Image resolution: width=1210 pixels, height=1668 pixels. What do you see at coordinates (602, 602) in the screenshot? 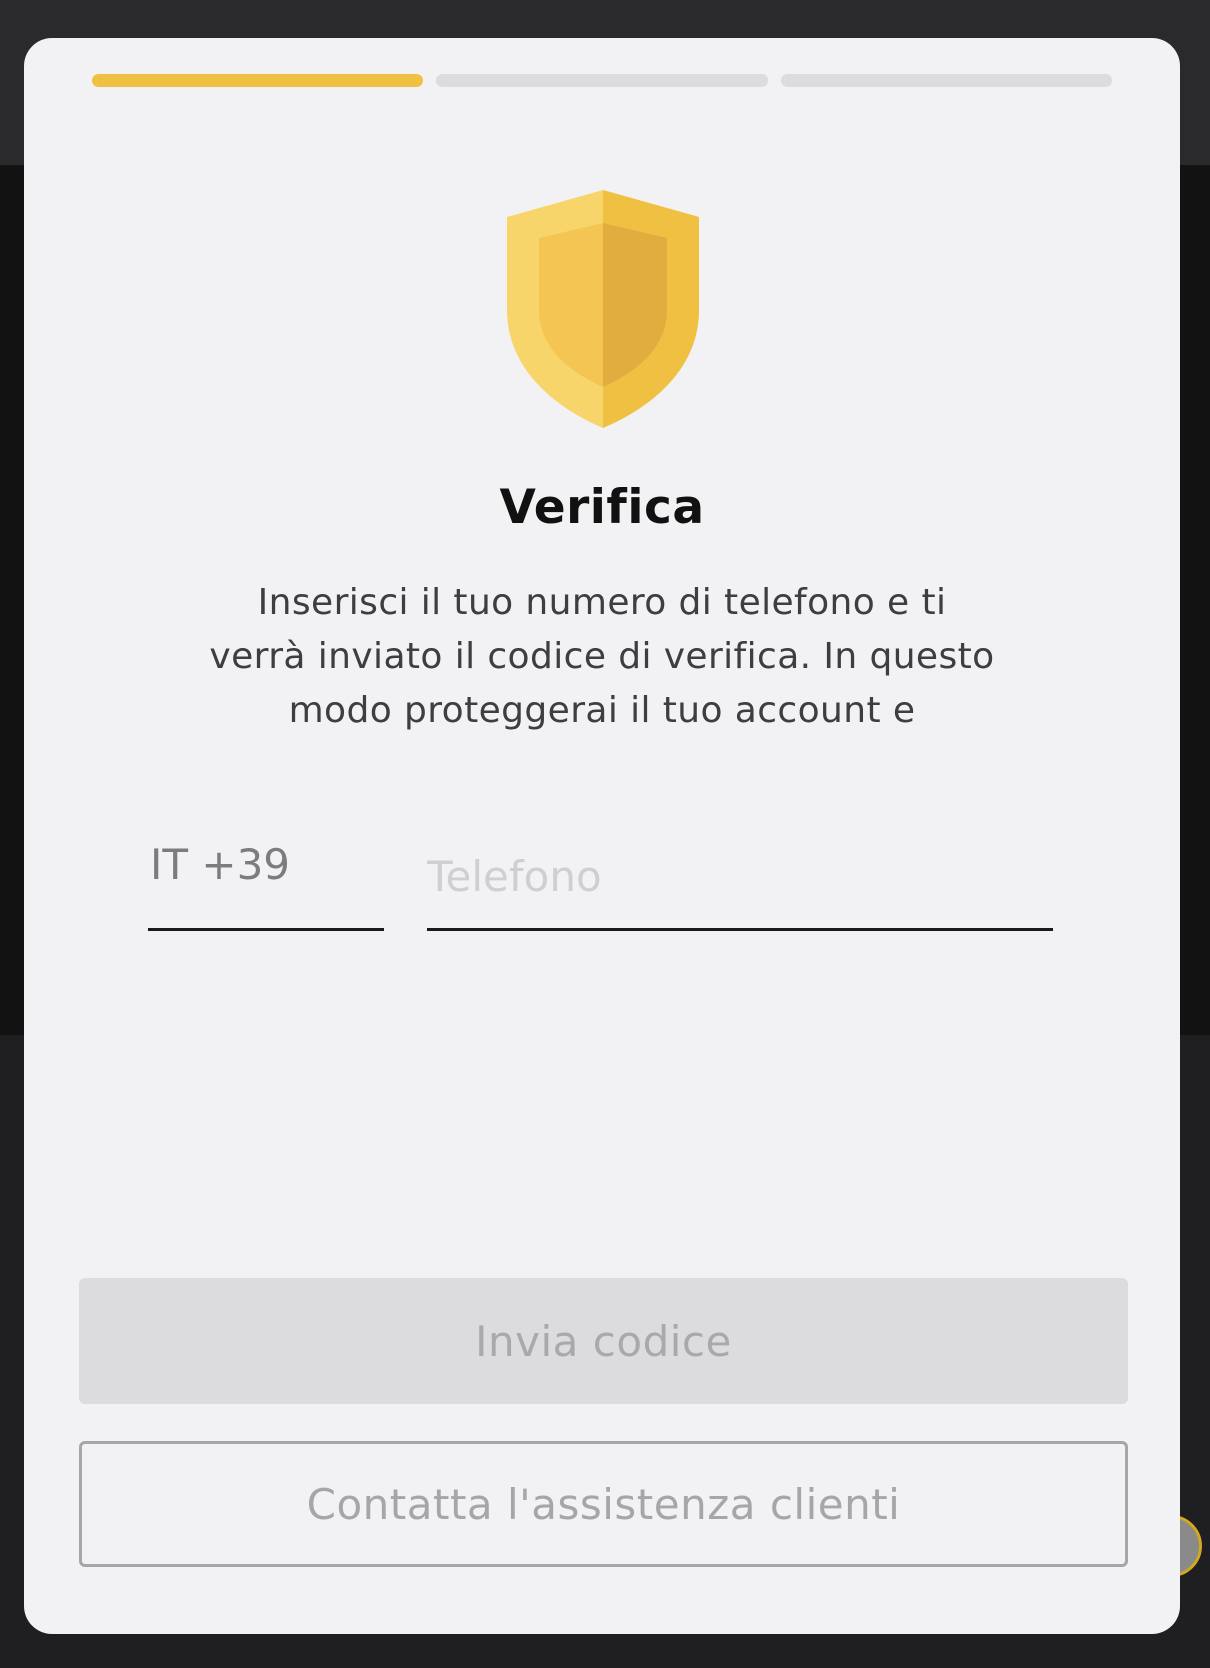
I see `description-line: Inserisci il tuo numero di telefono e ti` at bounding box center [602, 602].